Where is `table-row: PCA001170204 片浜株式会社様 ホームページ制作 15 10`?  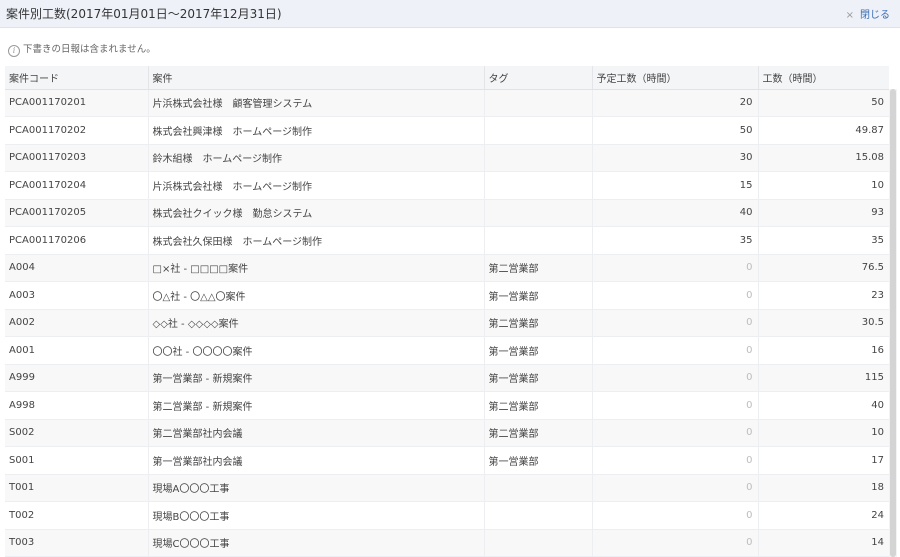 table-row: PCA001170204 片浜株式会社様 ホームページ制作 15 10 is located at coordinates (447, 185).